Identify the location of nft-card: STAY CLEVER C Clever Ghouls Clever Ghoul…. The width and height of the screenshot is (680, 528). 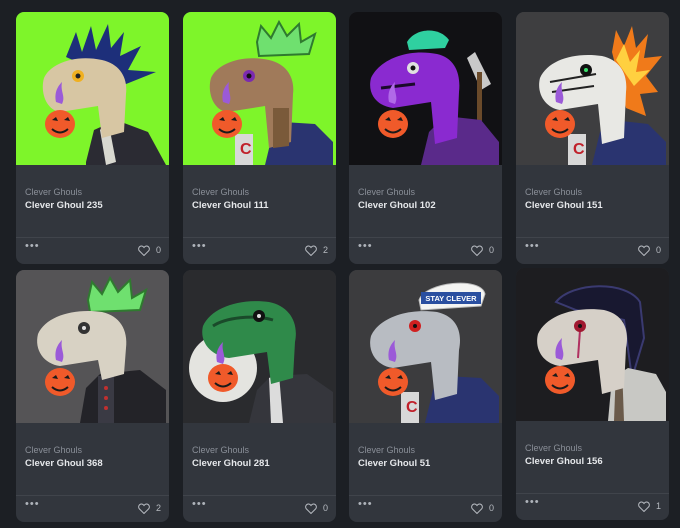
(425, 396).